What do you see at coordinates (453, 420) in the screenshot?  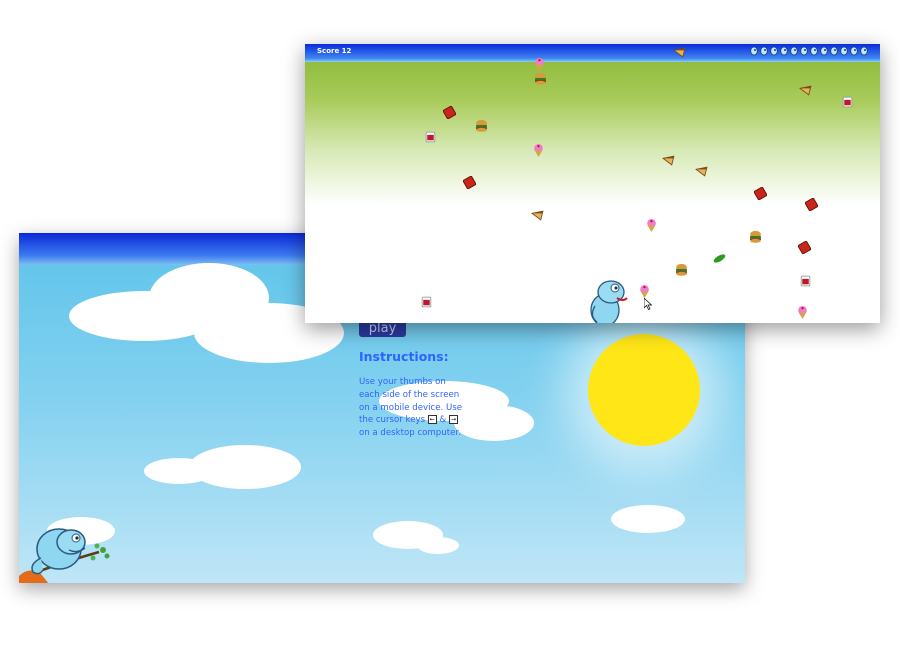 I see `right-arrow-key-icon: →` at bounding box center [453, 420].